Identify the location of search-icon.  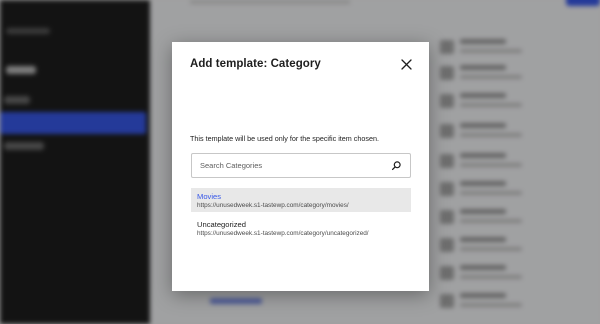
(396, 166).